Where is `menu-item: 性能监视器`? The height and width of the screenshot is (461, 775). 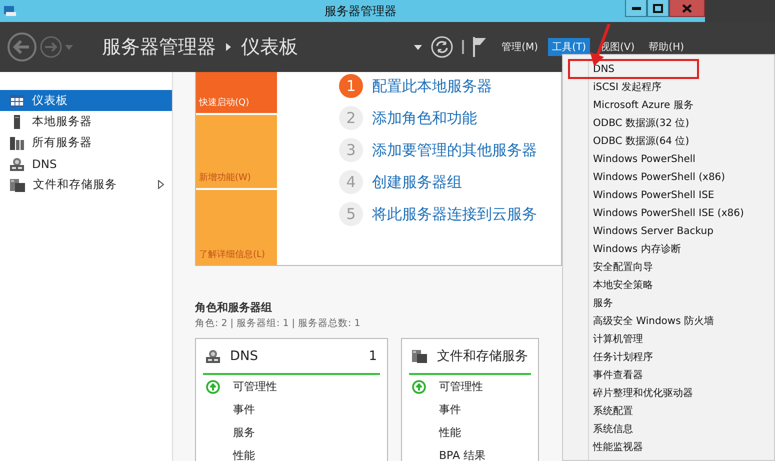 menu-item: 性能监视器 is located at coordinates (668, 447).